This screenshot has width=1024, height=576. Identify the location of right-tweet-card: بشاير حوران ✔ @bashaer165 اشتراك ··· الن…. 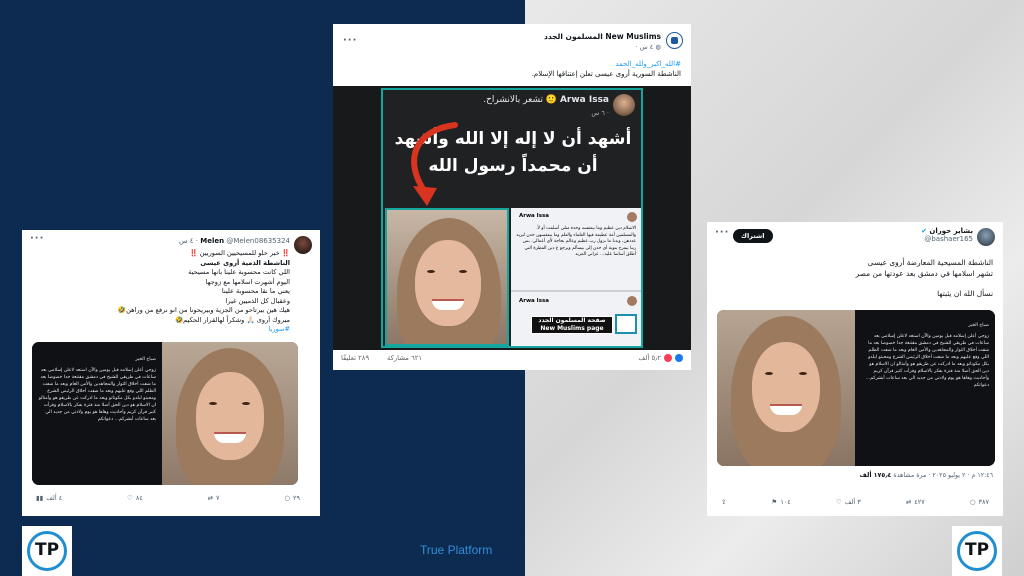
(855, 369).